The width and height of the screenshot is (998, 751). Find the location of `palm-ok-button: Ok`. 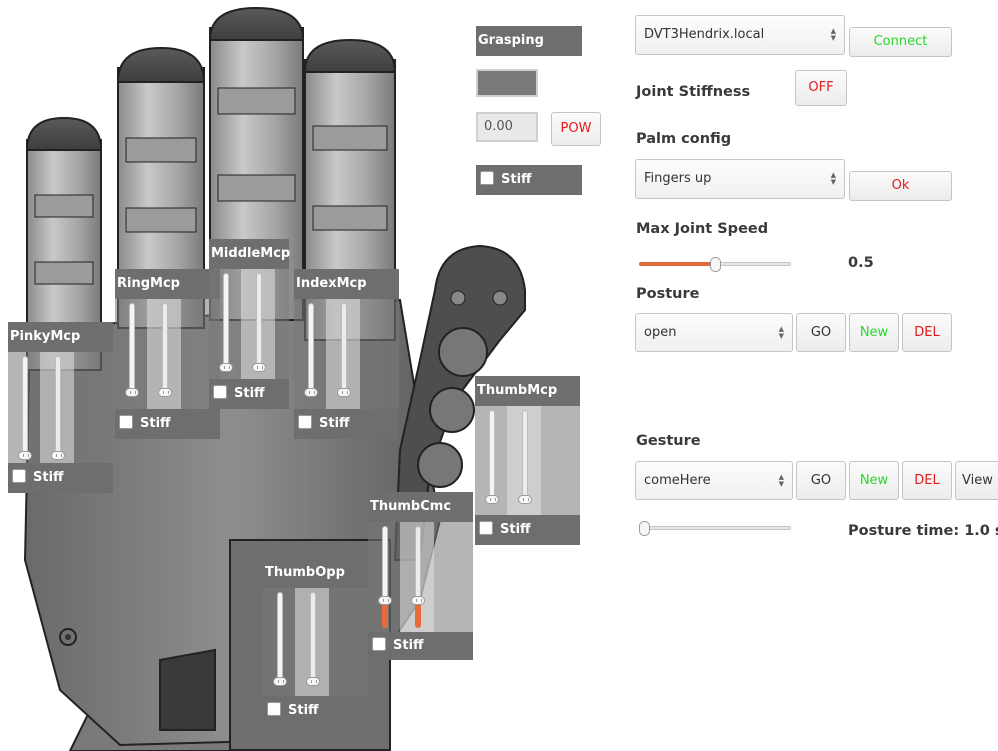

palm-ok-button: Ok is located at coordinates (900, 186).